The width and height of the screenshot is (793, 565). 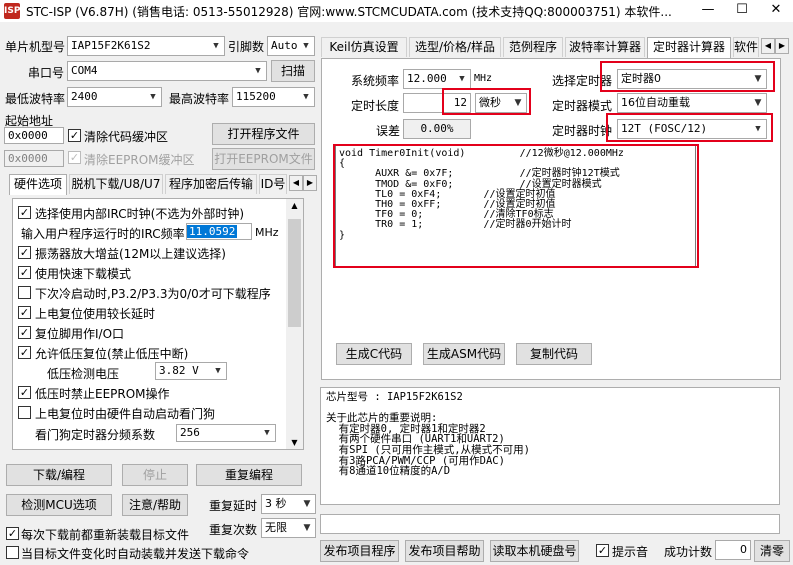 I want to click on minimize-button: —, so click(x=708, y=11).